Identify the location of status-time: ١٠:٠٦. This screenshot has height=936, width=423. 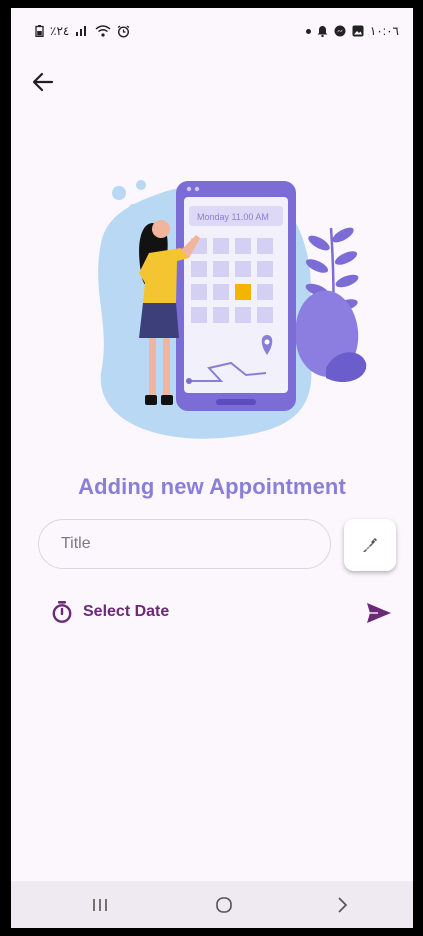
(384, 31).